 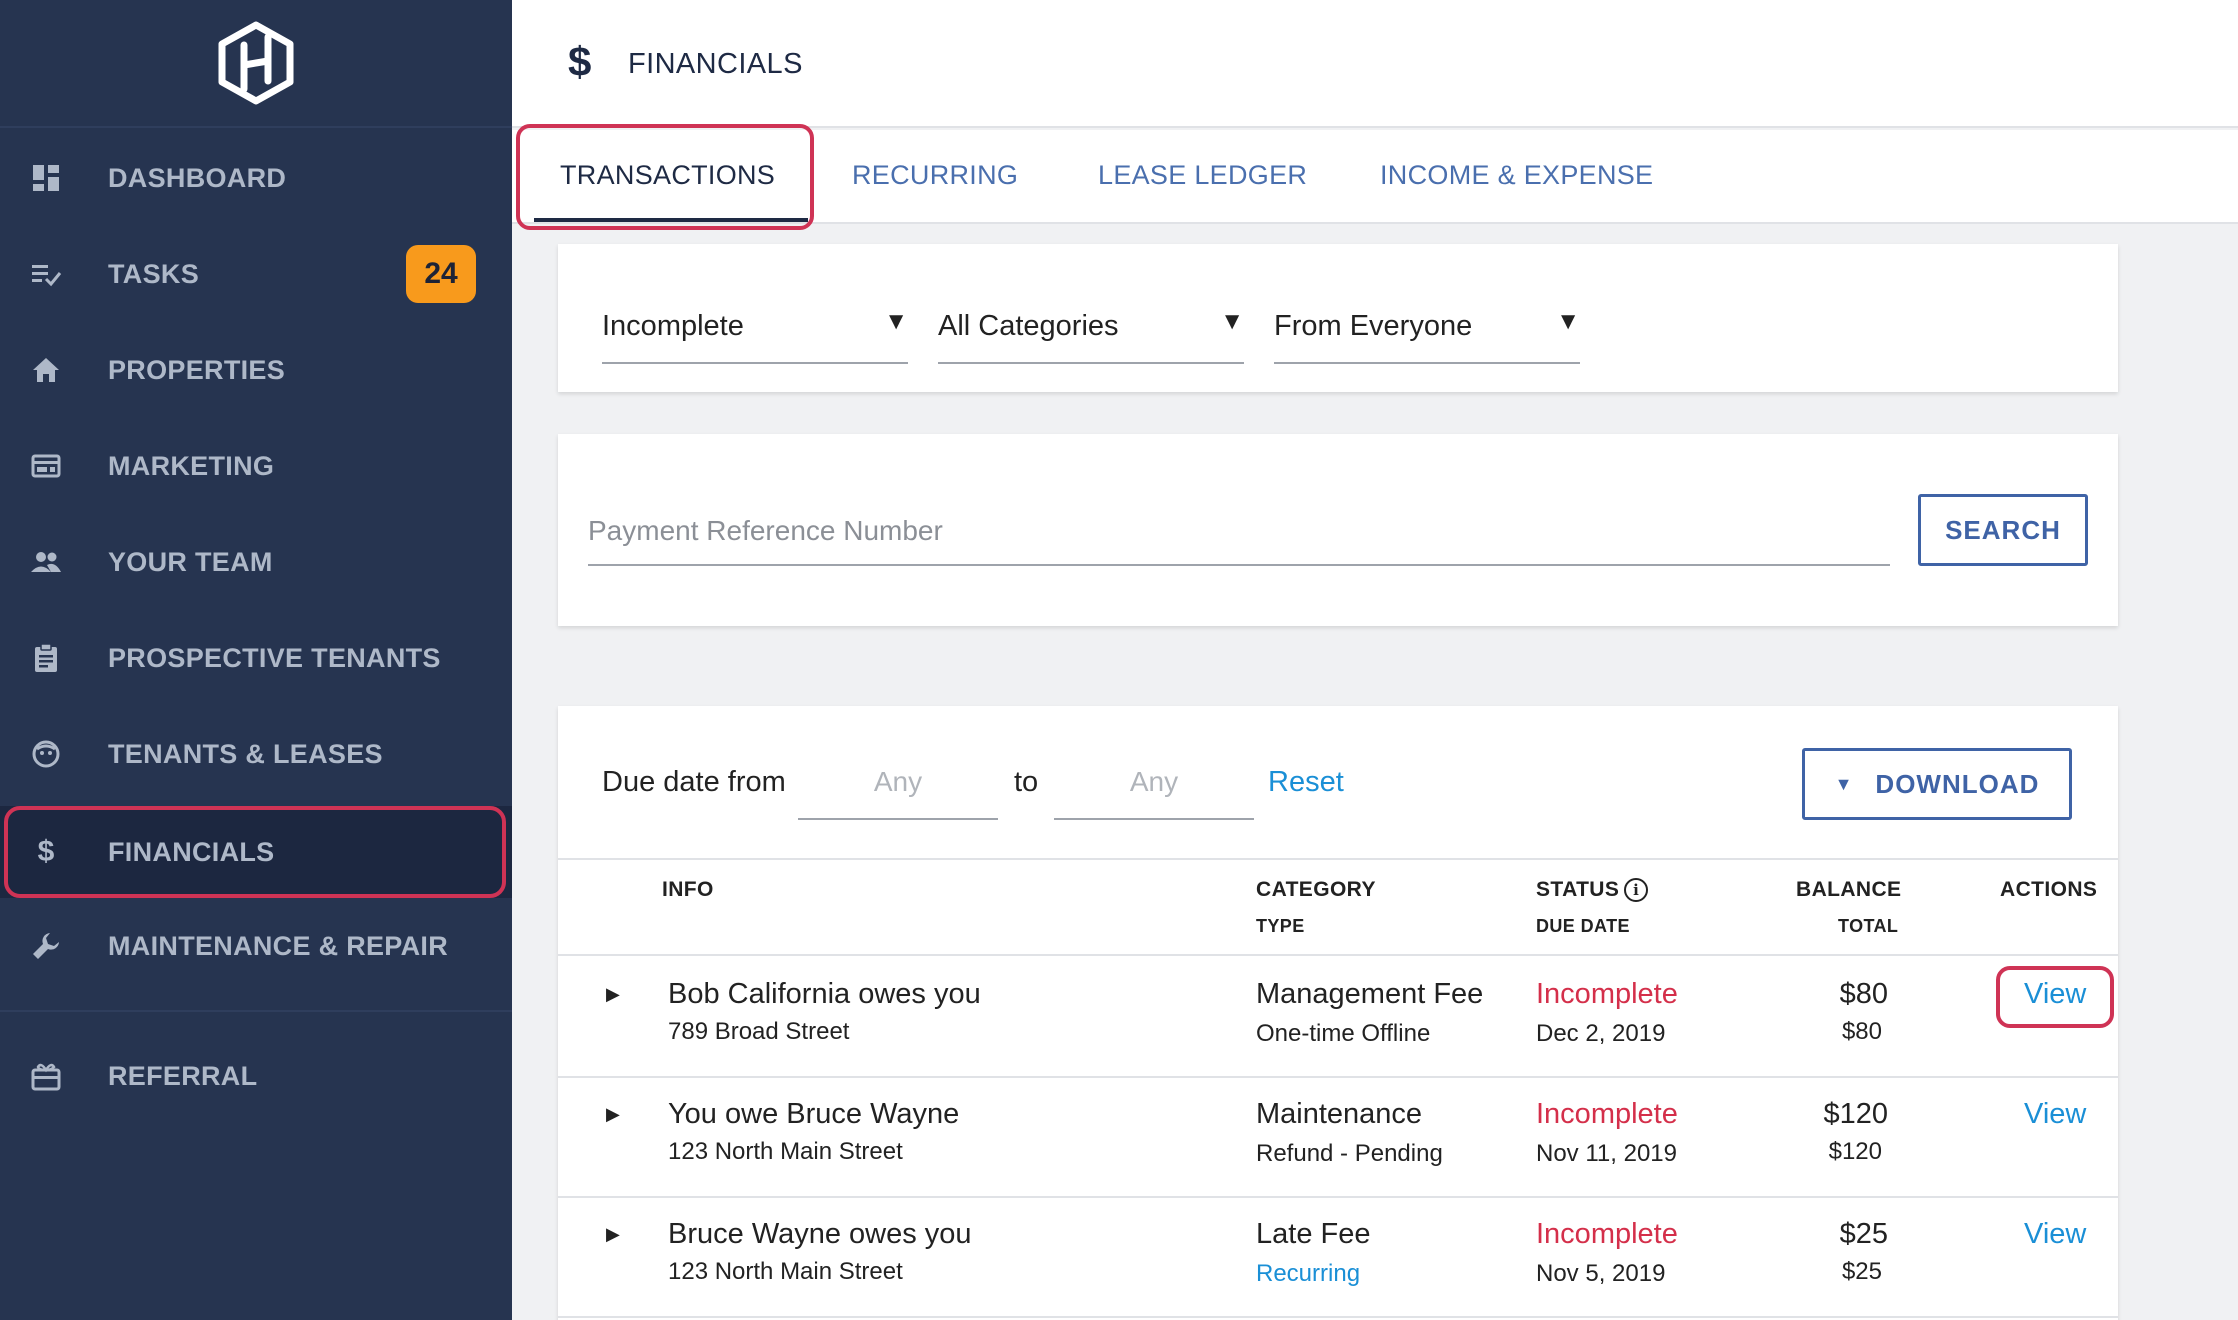 I want to click on payment-reference-input, so click(x=1239, y=532).